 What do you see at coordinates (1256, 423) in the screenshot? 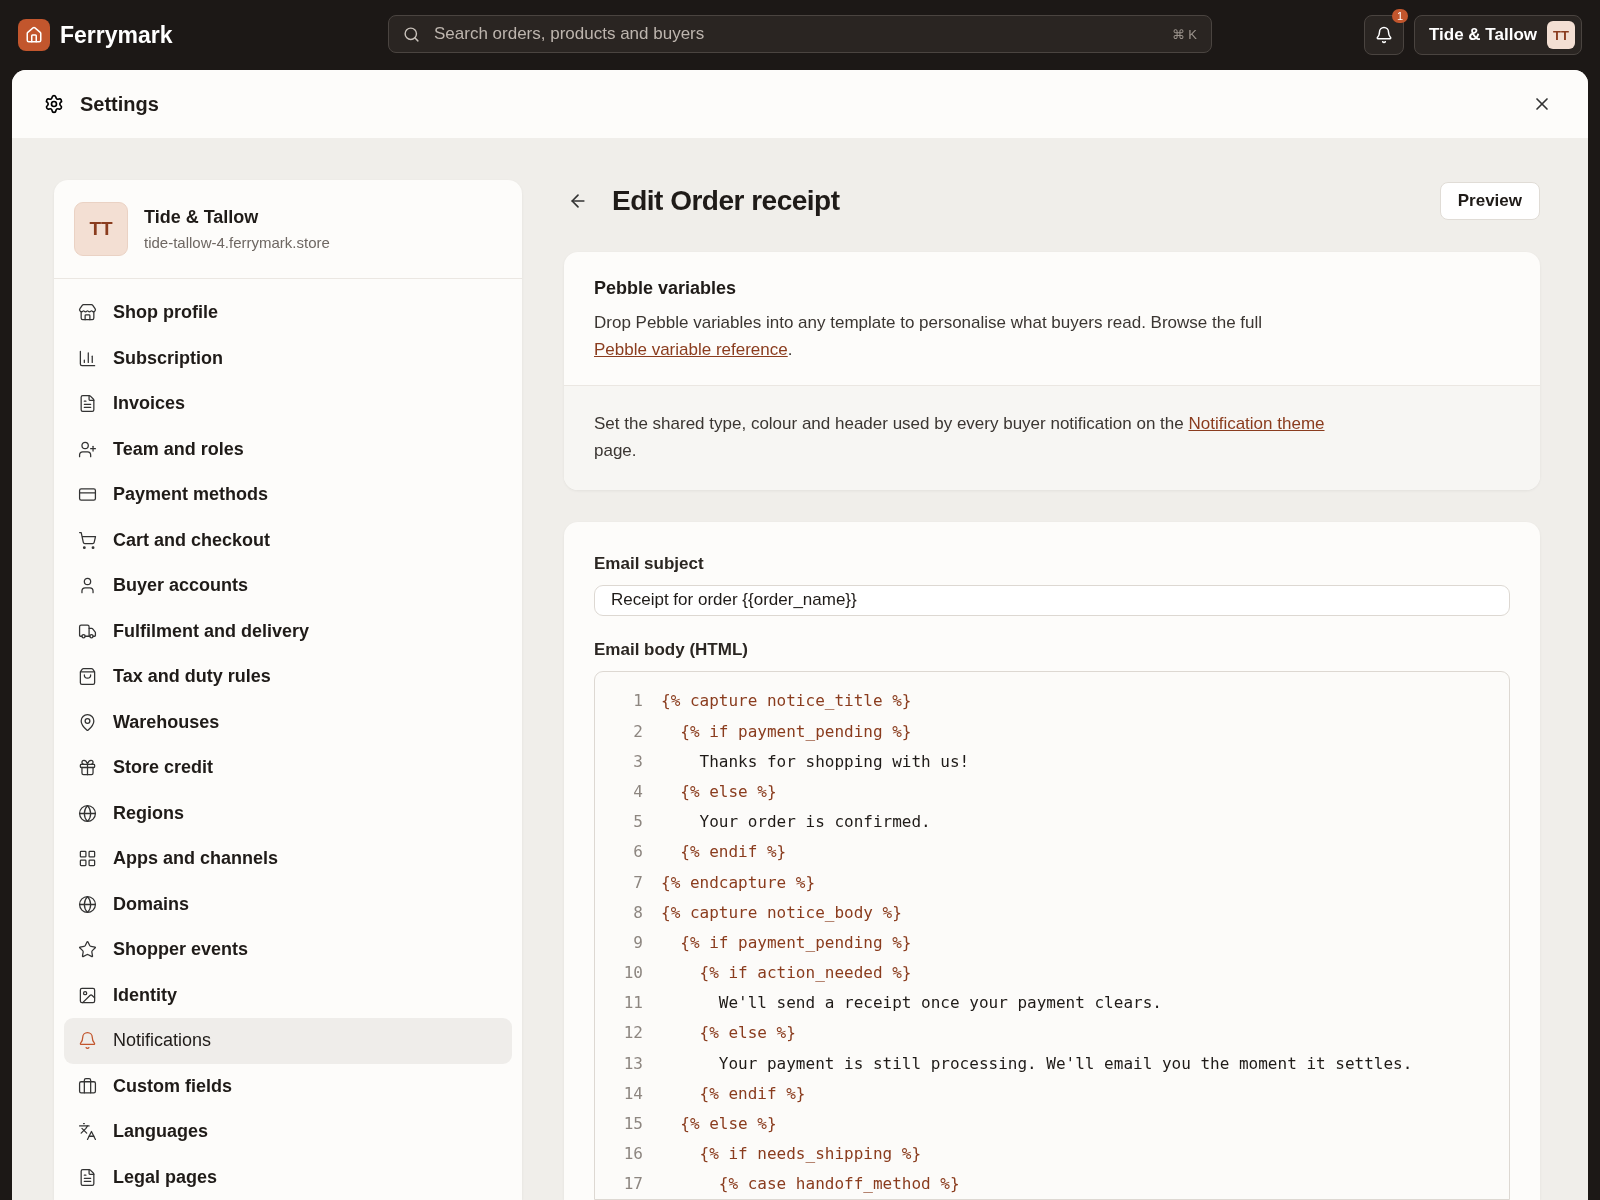
I see `theme-link: Notification theme` at bounding box center [1256, 423].